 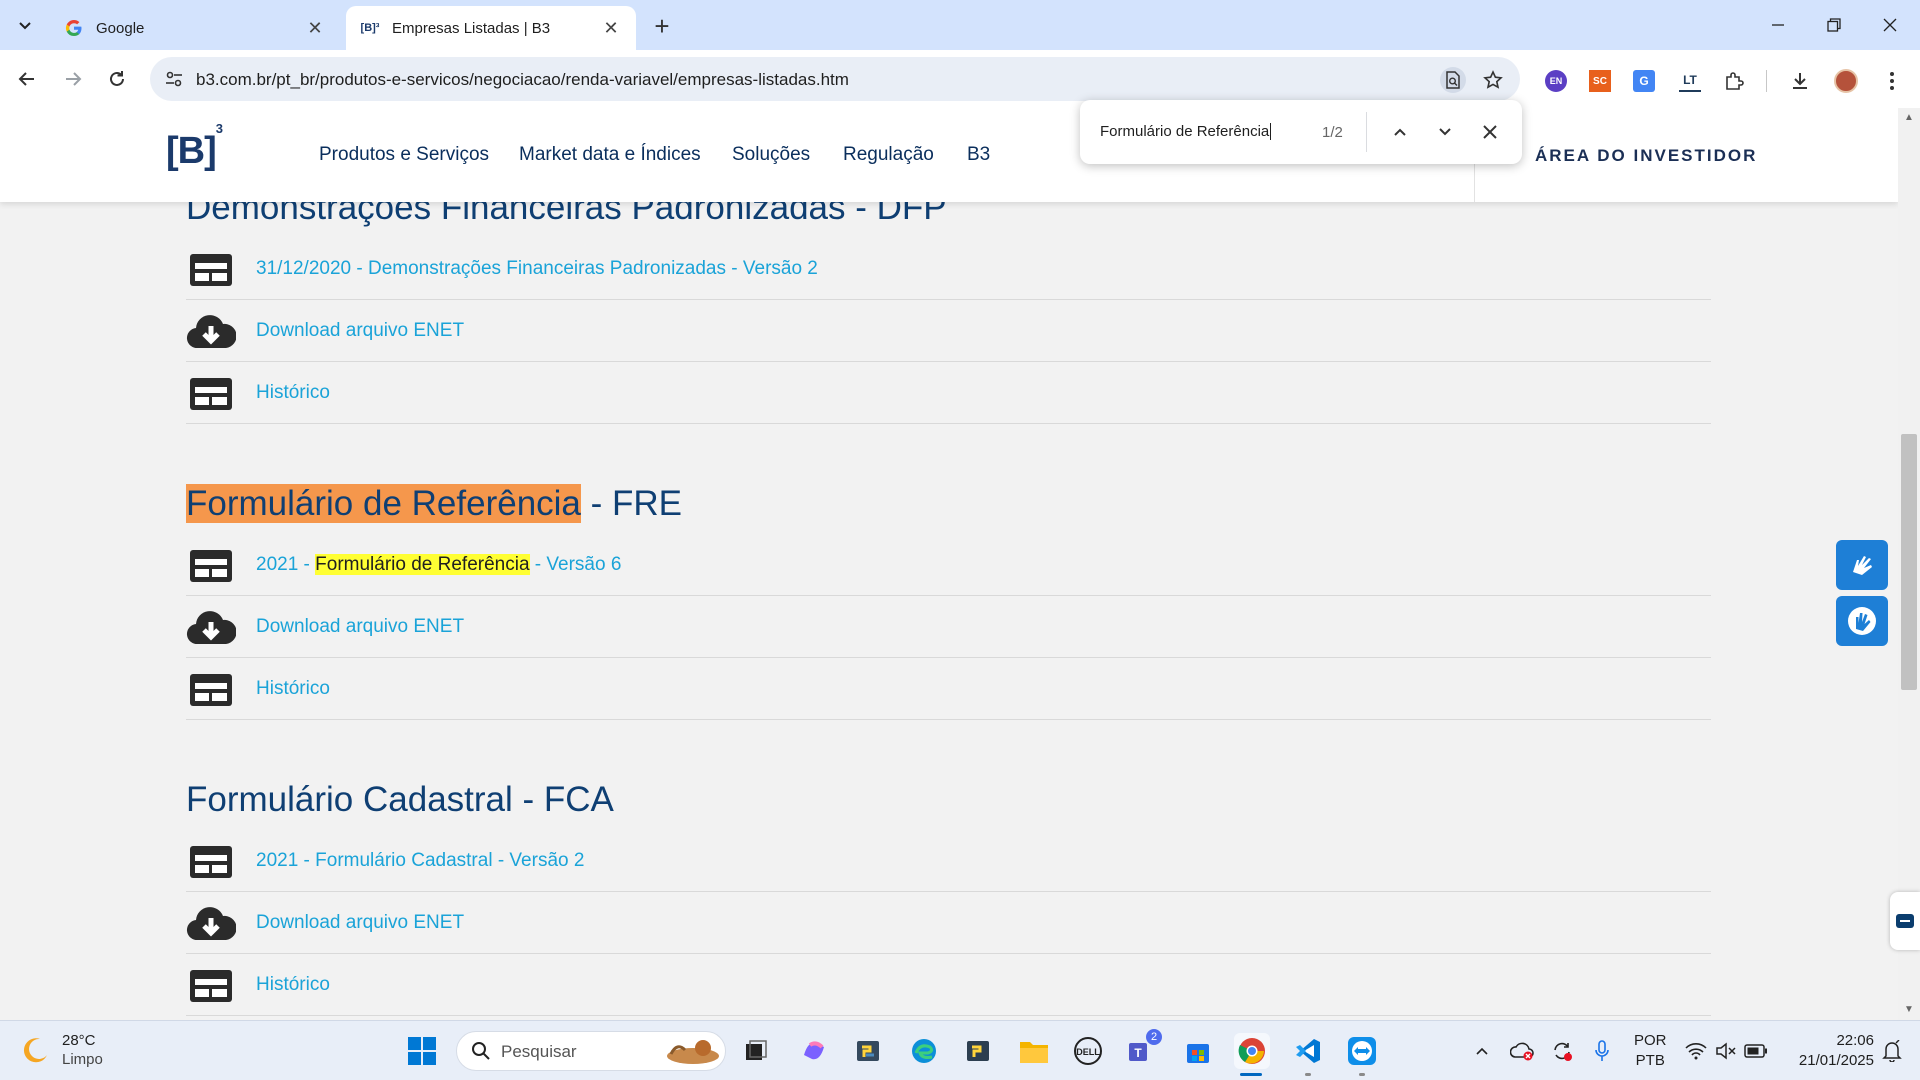 I want to click on task-view-icon, so click(x=756, y=1051).